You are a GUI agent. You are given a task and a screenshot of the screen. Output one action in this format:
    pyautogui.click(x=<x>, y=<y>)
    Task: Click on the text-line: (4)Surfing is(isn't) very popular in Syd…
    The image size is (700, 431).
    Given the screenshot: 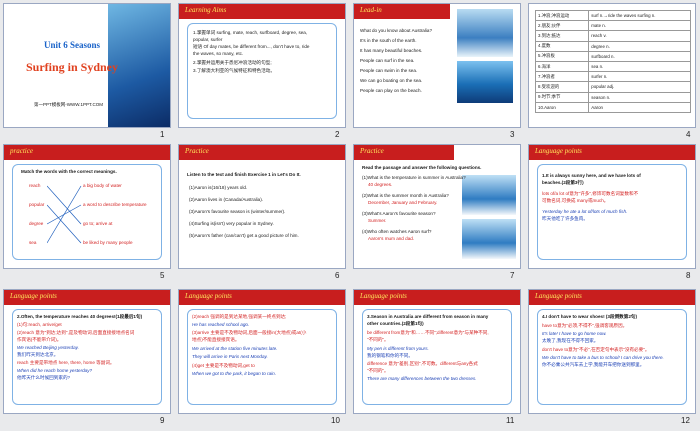 What is the action you would take?
    pyautogui.click(x=231, y=223)
    